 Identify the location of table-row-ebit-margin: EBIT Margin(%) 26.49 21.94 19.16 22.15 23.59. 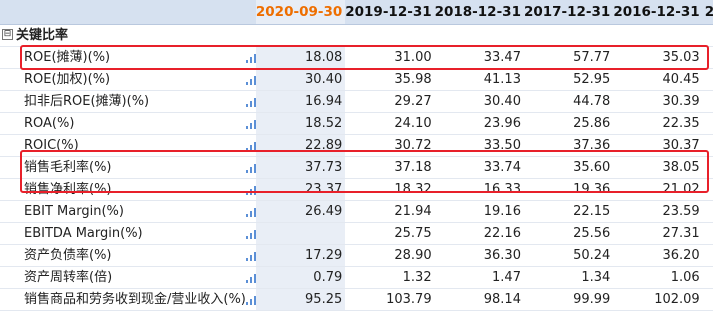
(356, 211).